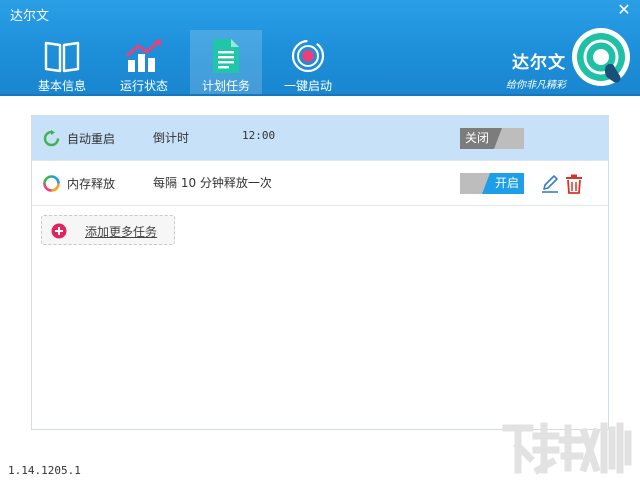  I want to click on nav-label: 一键启动, so click(307, 86).